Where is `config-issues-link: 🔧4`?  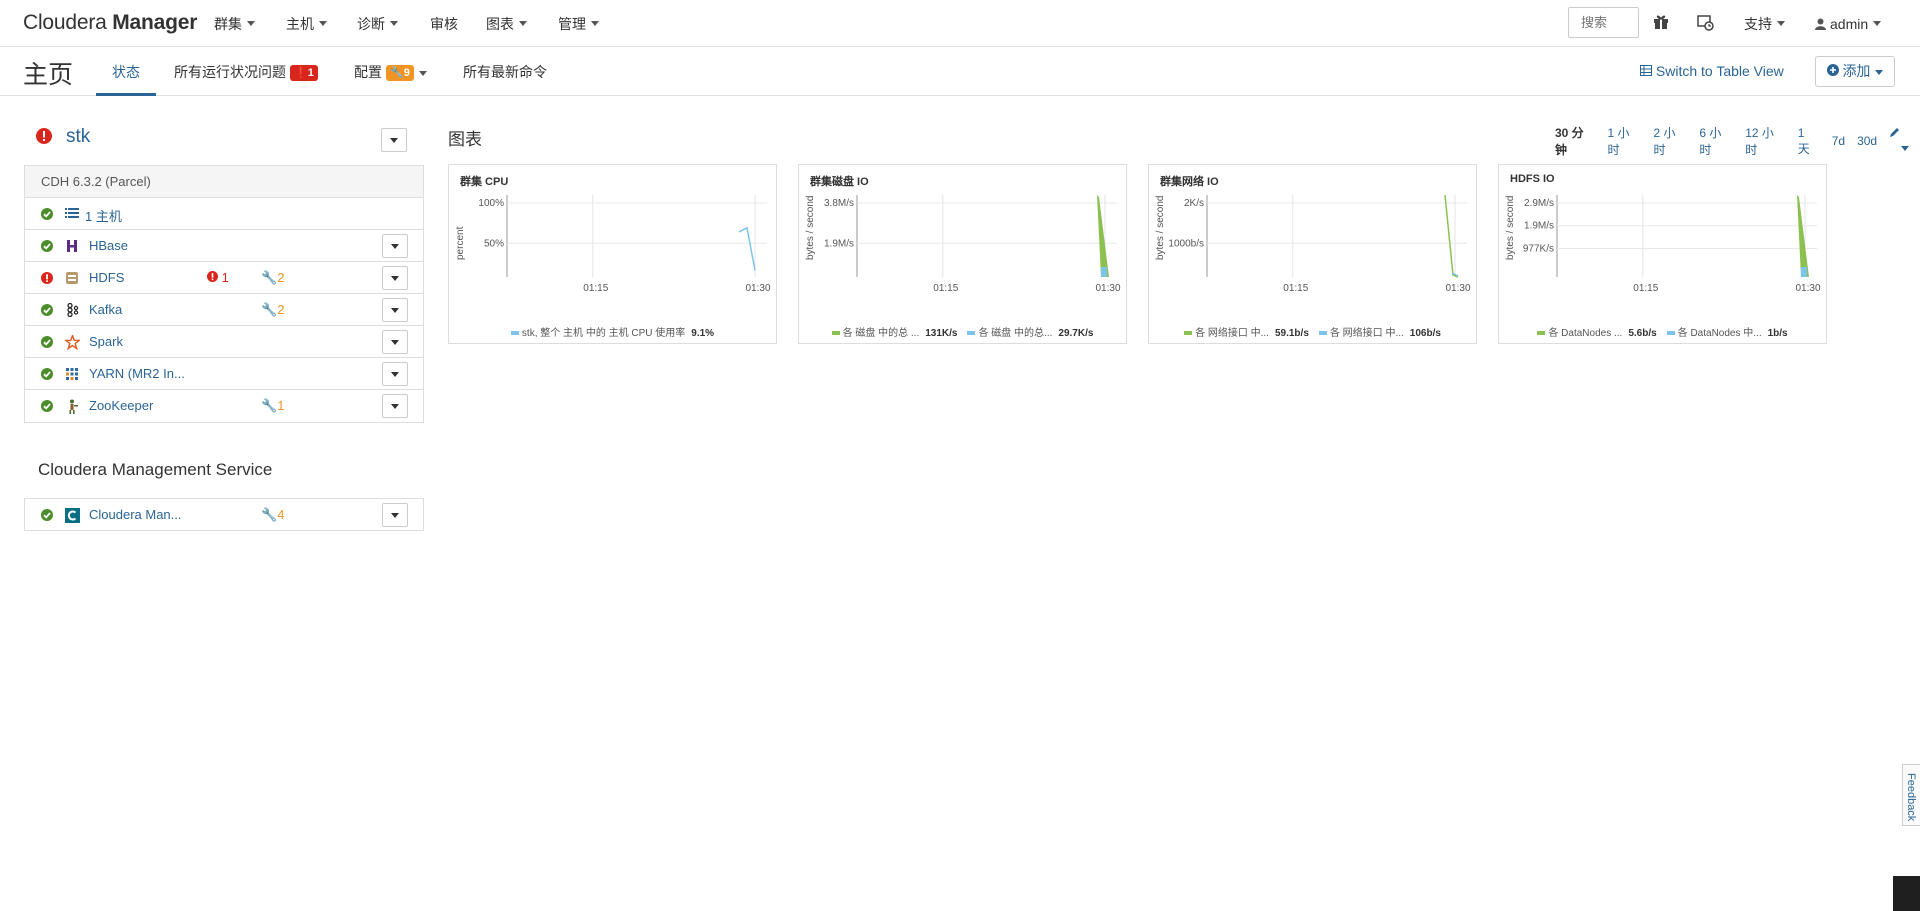 config-issues-link: 🔧4 is located at coordinates (272, 515).